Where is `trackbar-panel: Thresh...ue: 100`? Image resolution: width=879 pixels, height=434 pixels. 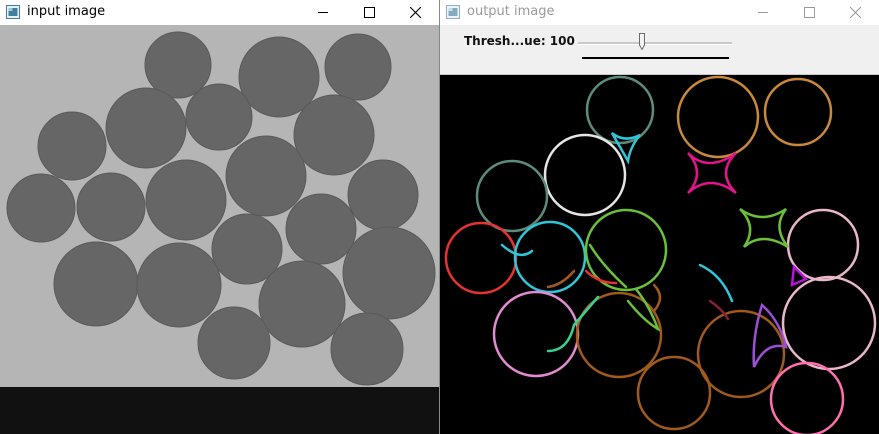
trackbar-panel: Thresh...ue: 100 is located at coordinates (659, 50).